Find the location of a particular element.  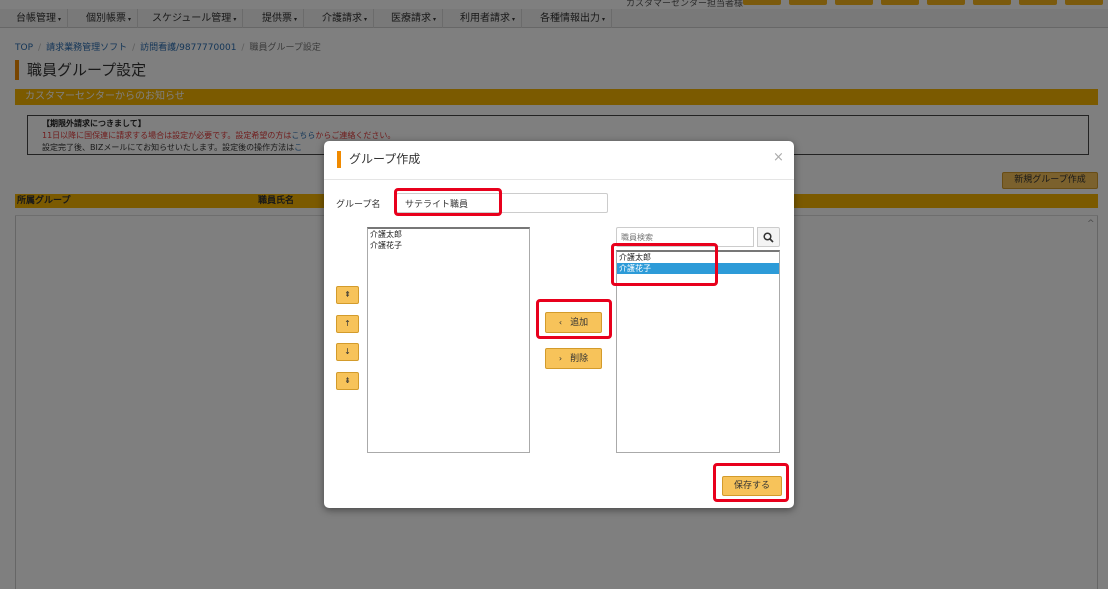

move-to-top-button: ⇞ is located at coordinates (347, 295).